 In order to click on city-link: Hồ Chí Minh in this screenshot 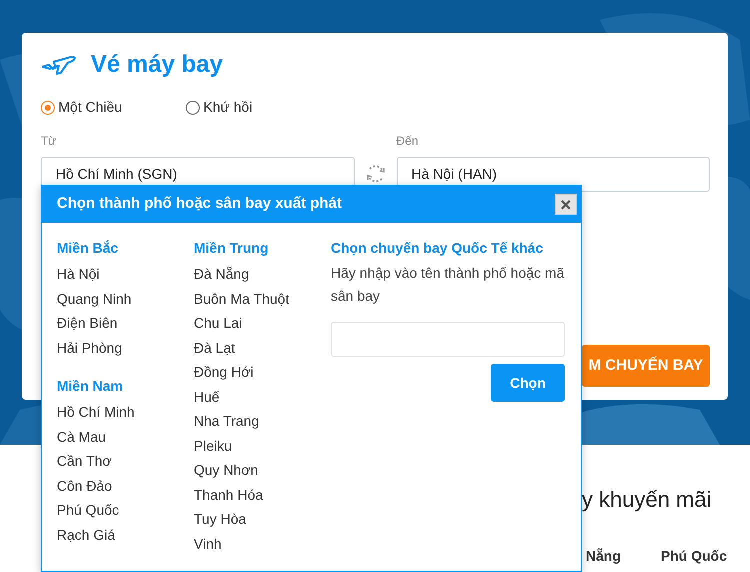, I will do `click(125, 412)`.